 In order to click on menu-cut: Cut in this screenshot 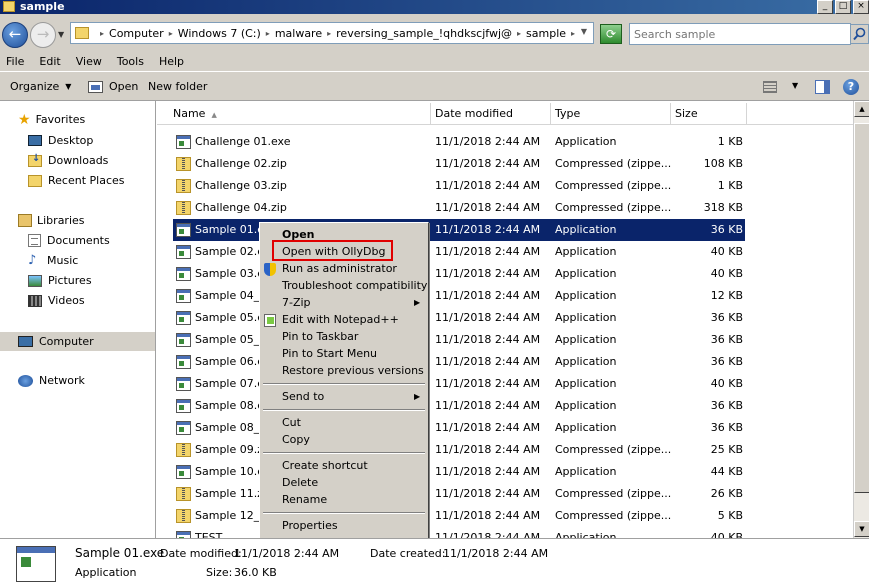, I will do `click(291, 423)`.